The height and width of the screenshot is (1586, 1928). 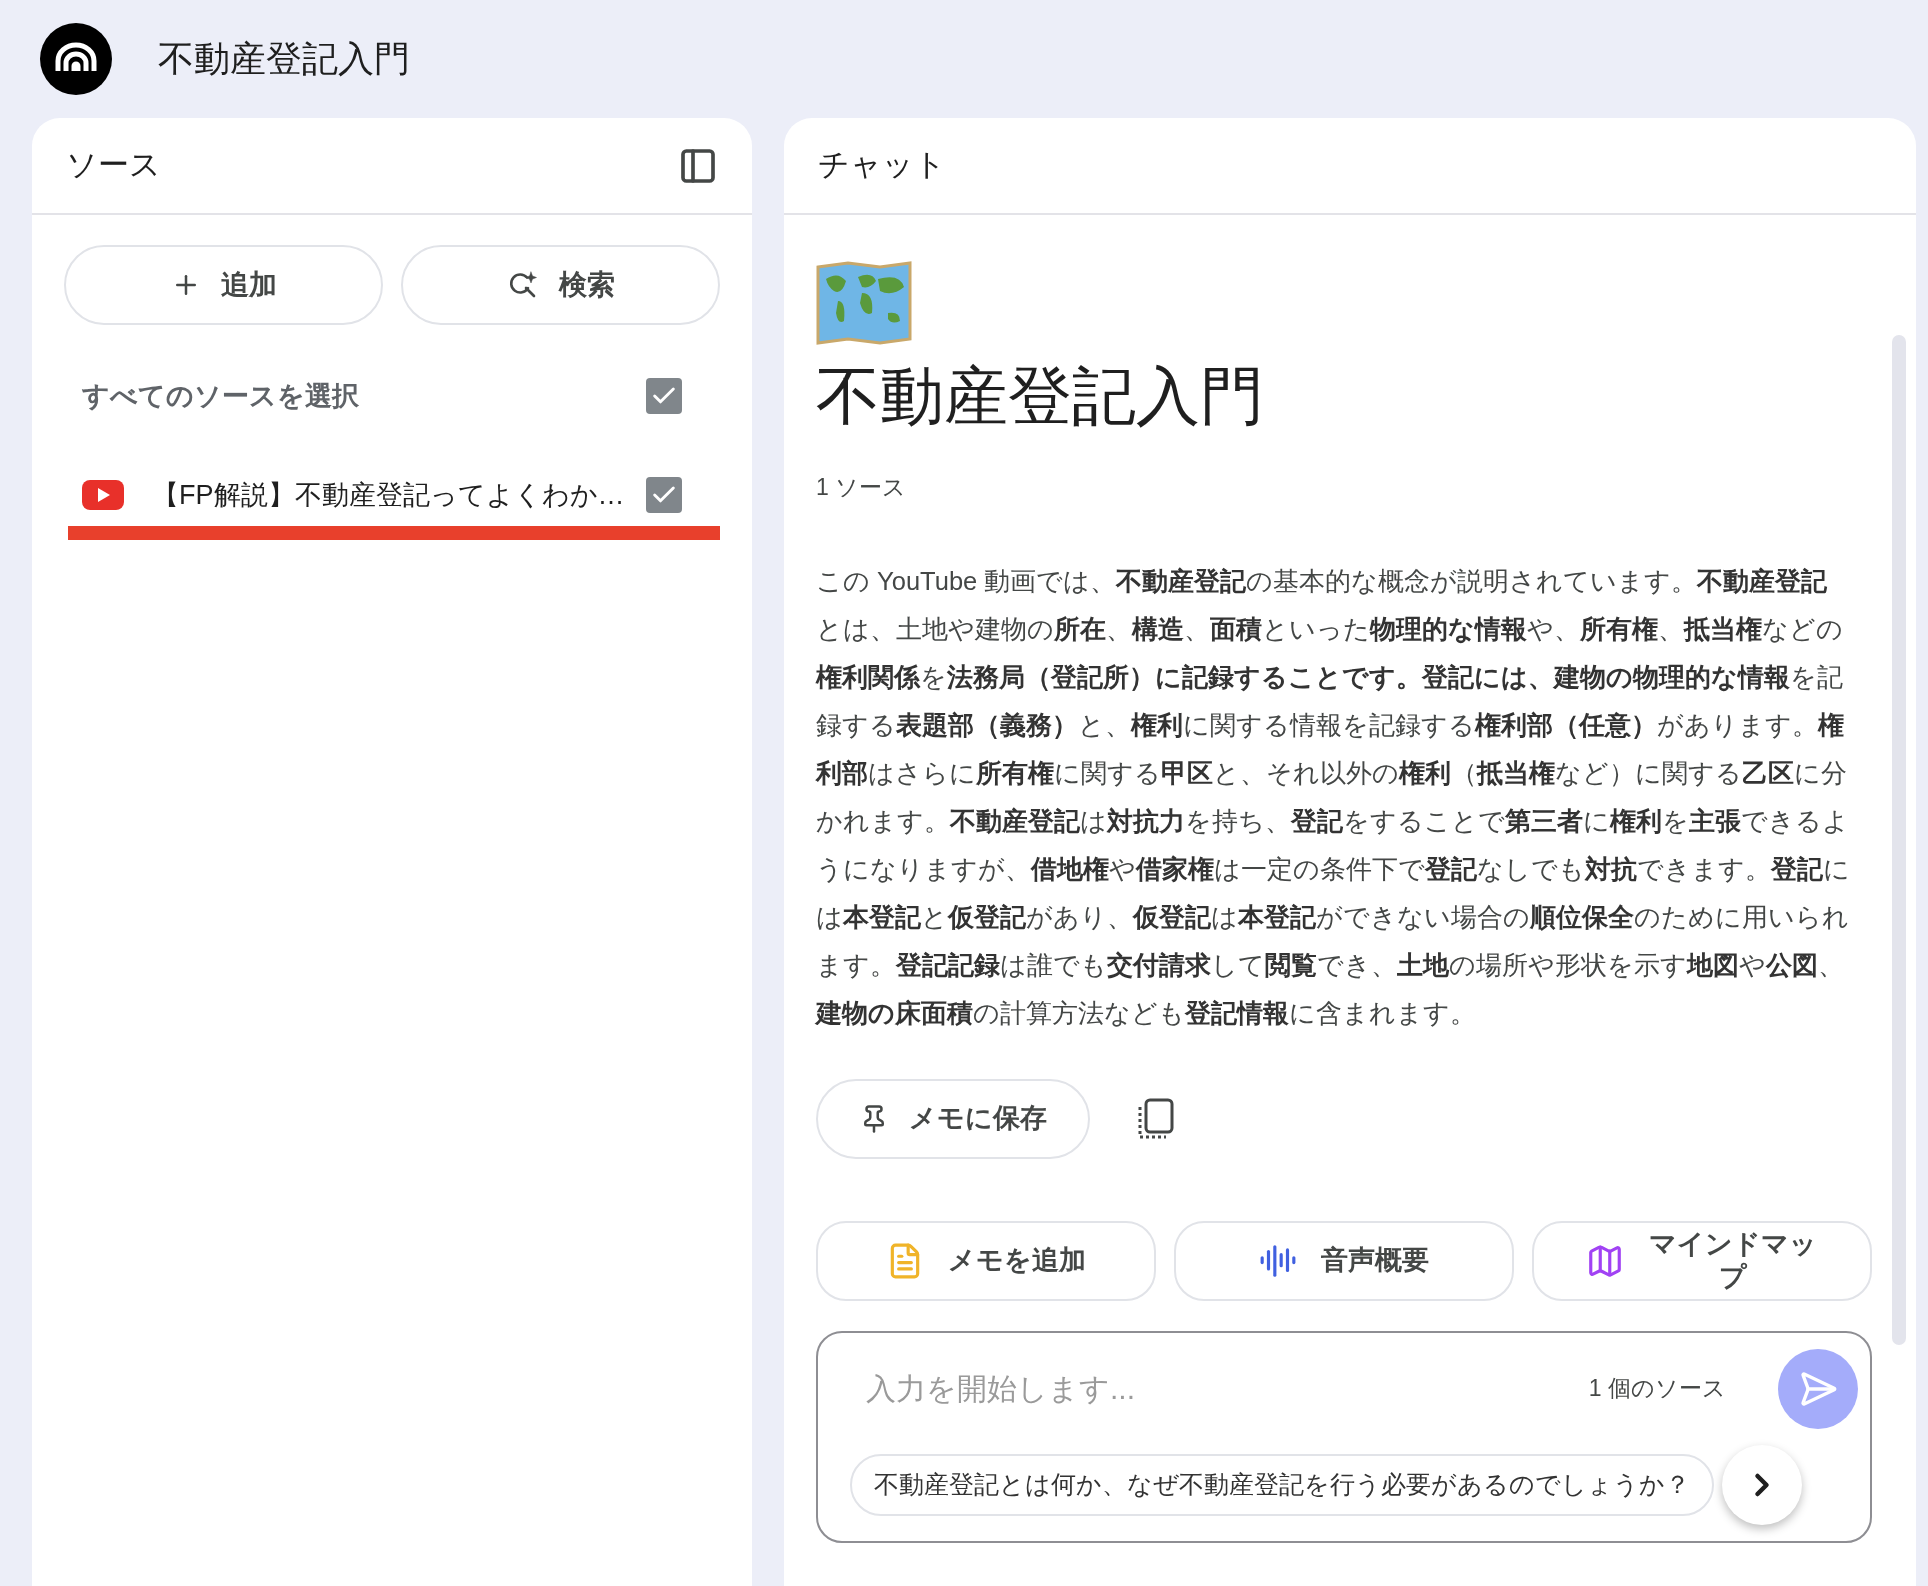 What do you see at coordinates (953, 1118) in the screenshot?
I see `save-to-note-button: メモに保存` at bounding box center [953, 1118].